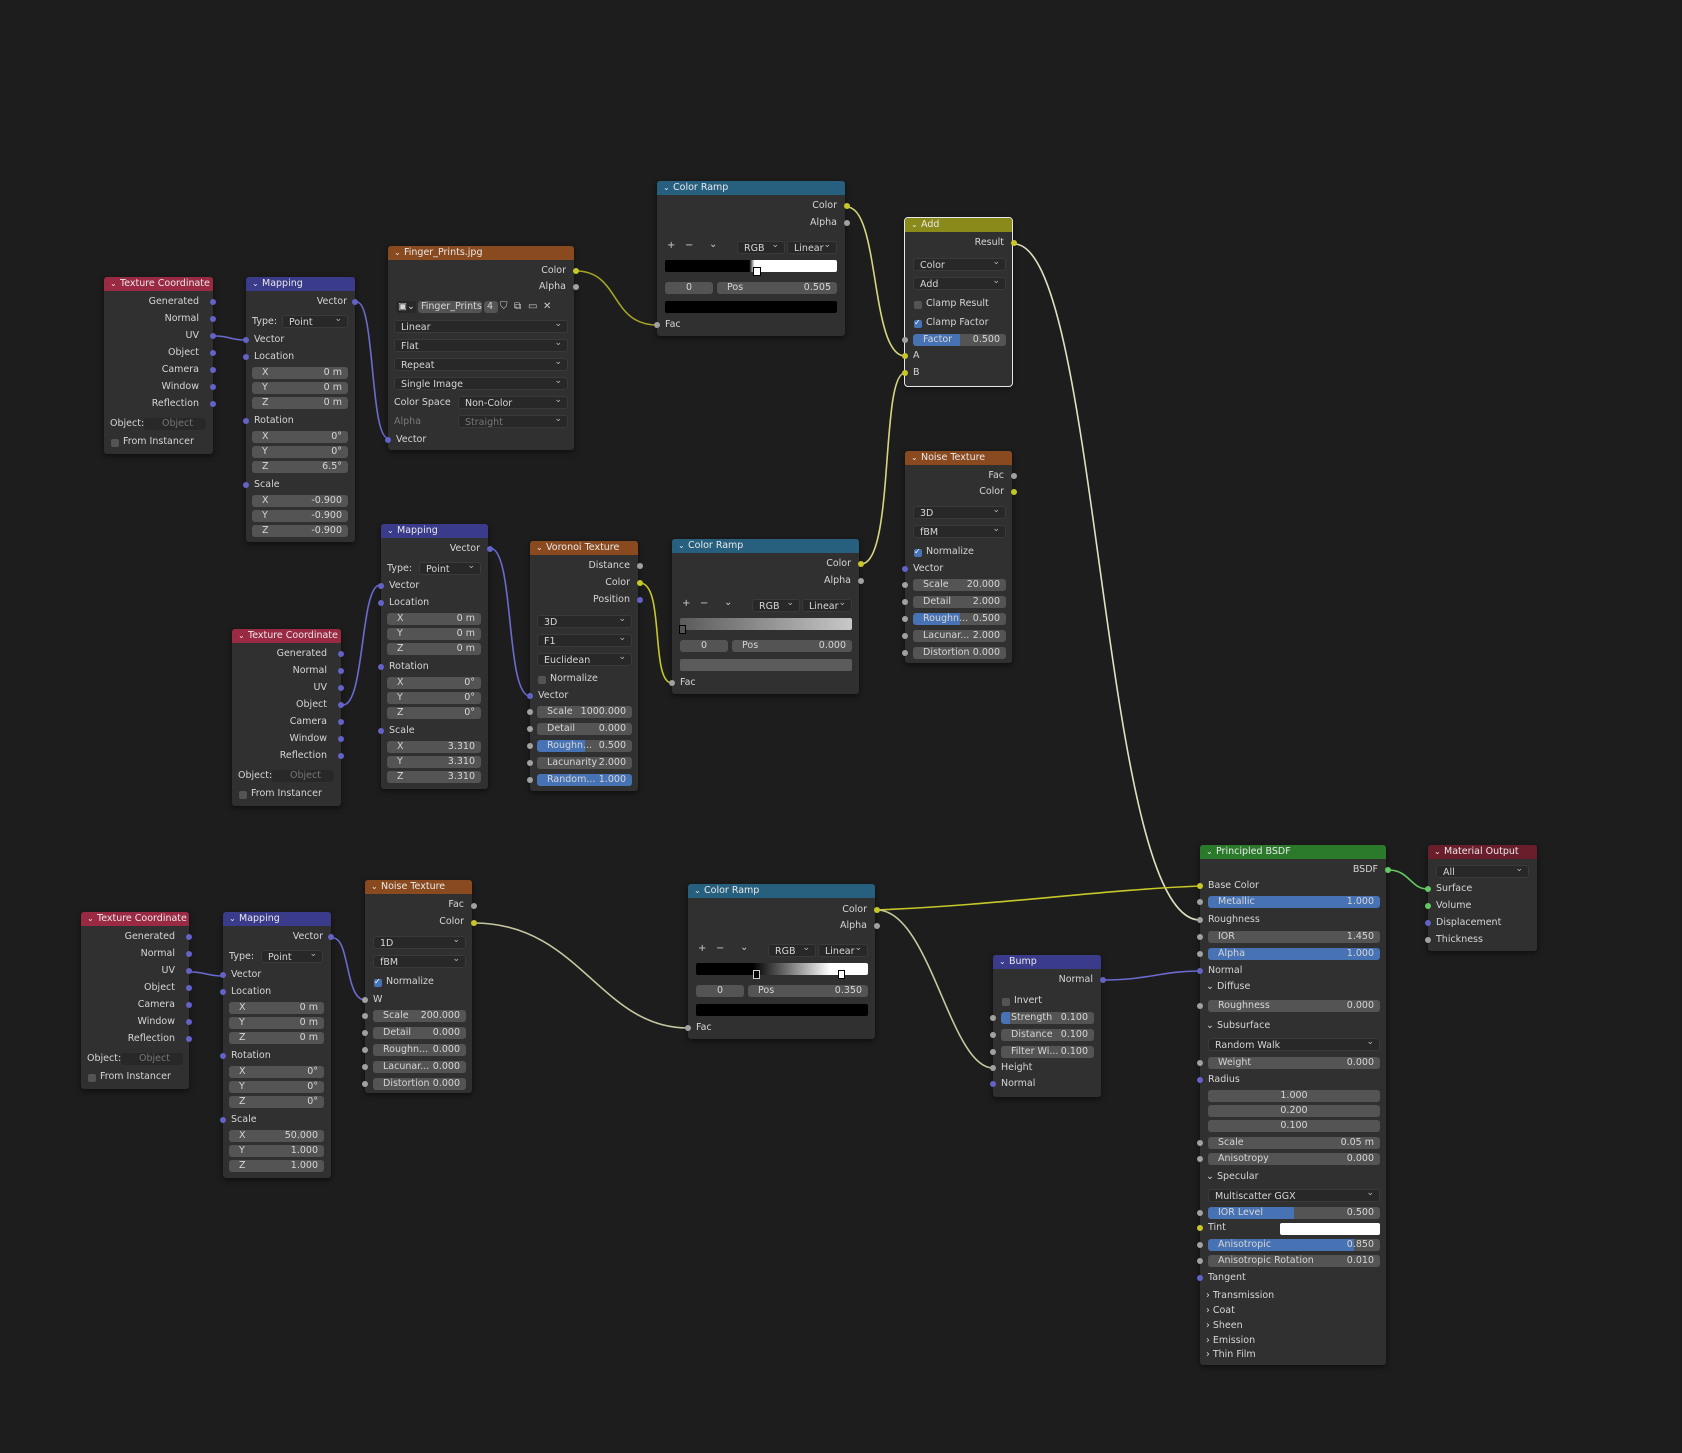 The height and width of the screenshot is (1453, 1682). I want to click on node-header: ⌄ Finger_Prints.jpg, so click(481, 253).